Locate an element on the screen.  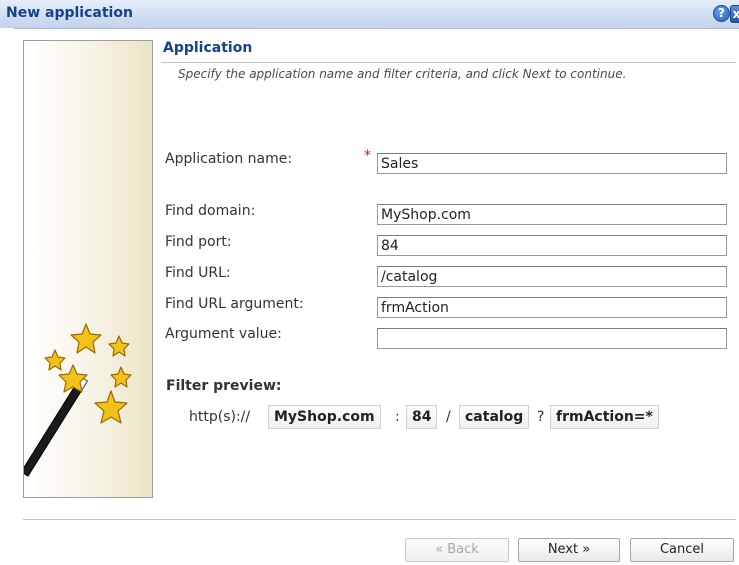
footer-divider is located at coordinates (379, 519).